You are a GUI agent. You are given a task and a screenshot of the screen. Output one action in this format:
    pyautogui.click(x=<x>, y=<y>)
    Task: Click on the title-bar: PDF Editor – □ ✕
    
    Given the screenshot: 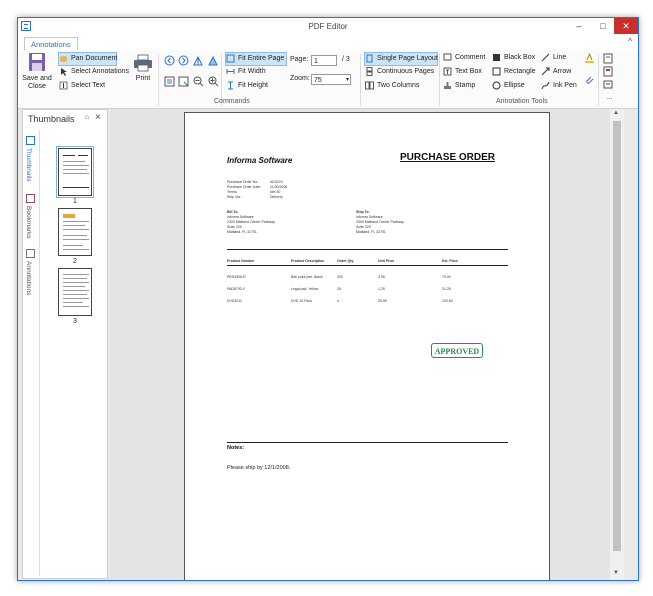 What is the action you would take?
    pyautogui.click(x=328, y=27)
    